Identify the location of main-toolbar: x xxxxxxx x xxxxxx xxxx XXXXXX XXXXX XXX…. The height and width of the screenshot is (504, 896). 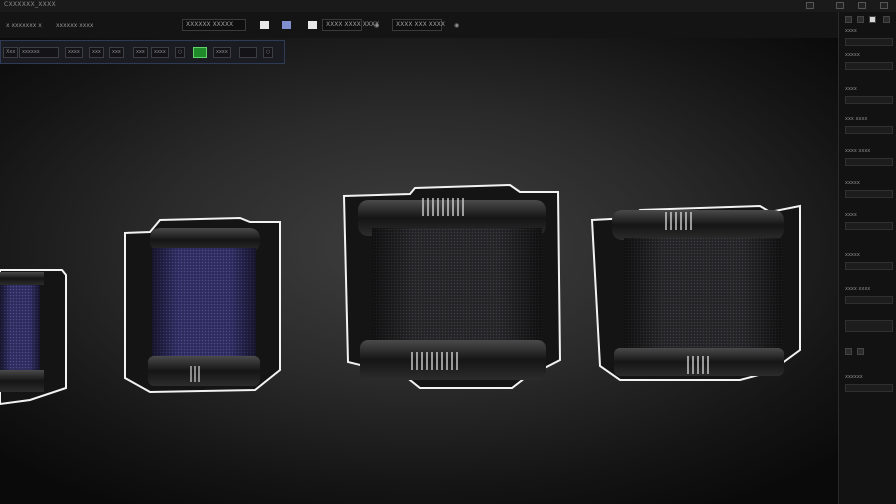
(419, 25).